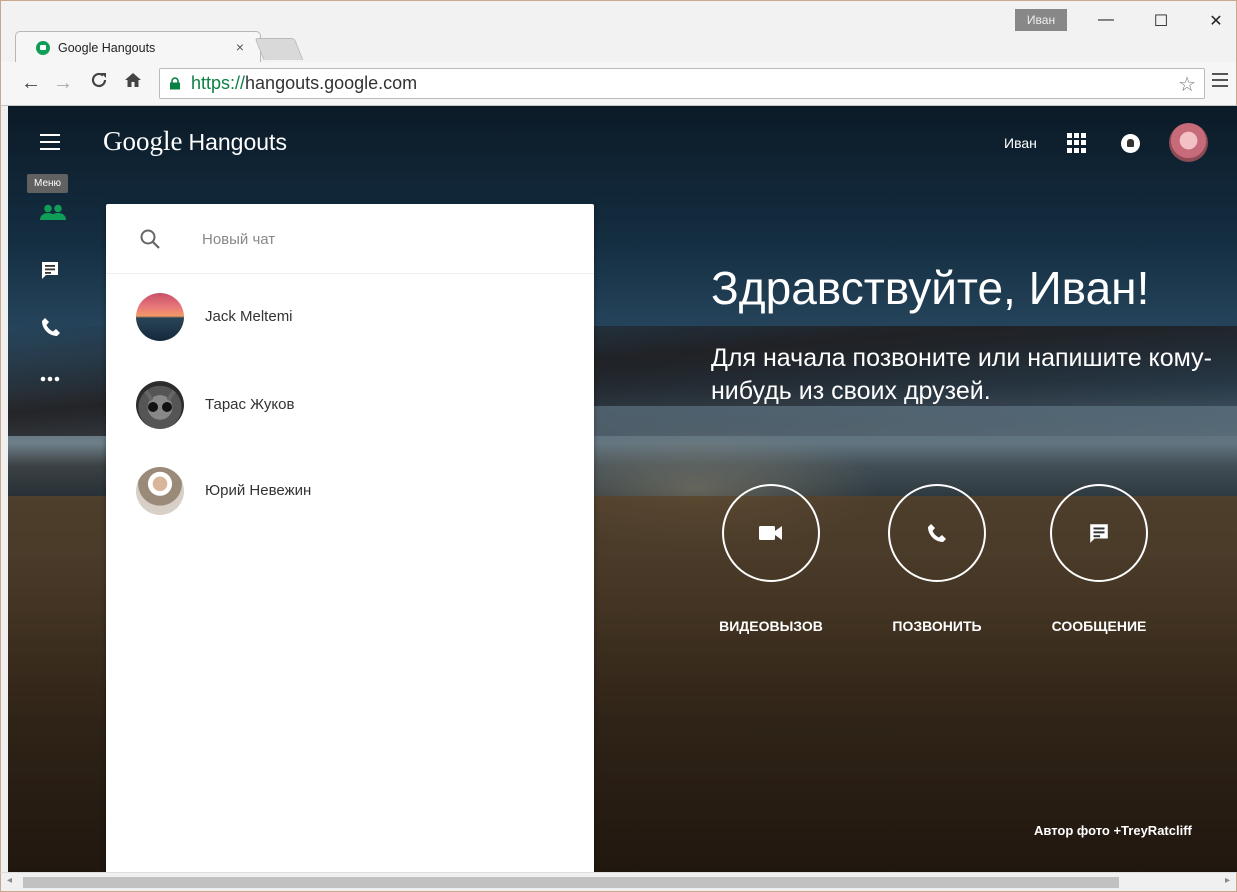 Image resolution: width=1237 pixels, height=892 pixels. I want to click on search-icon, so click(150, 239).